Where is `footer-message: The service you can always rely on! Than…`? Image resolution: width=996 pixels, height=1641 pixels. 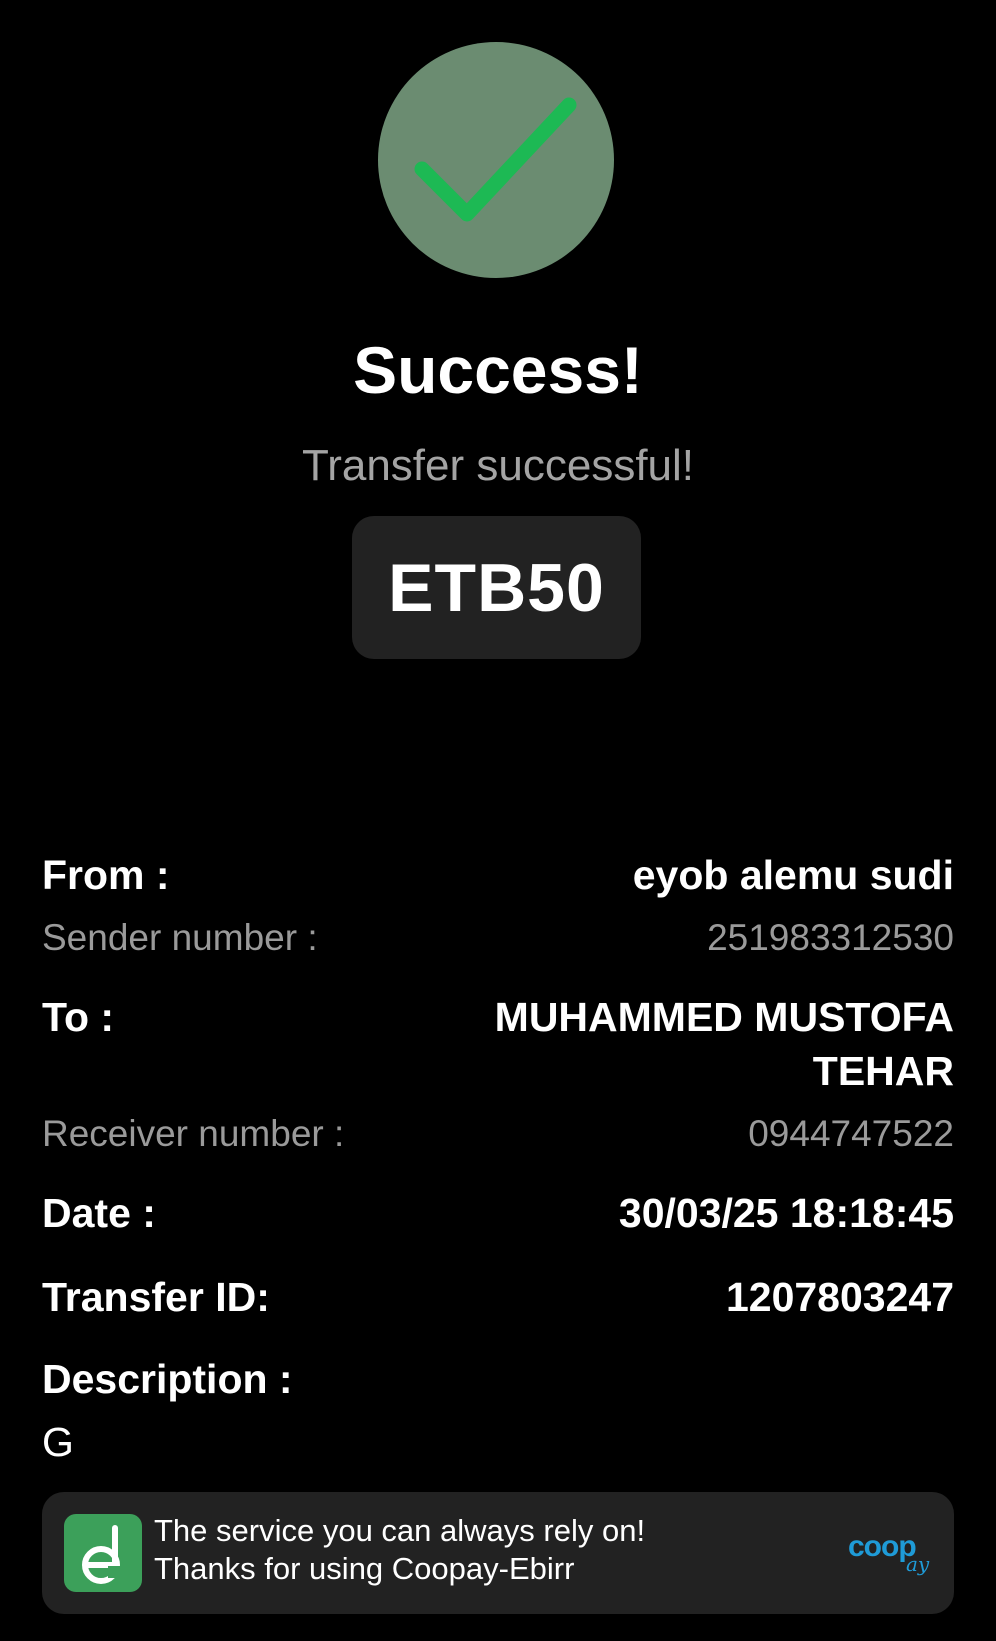 footer-message: The service you can always rely on! Than… is located at coordinates (399, 1550).